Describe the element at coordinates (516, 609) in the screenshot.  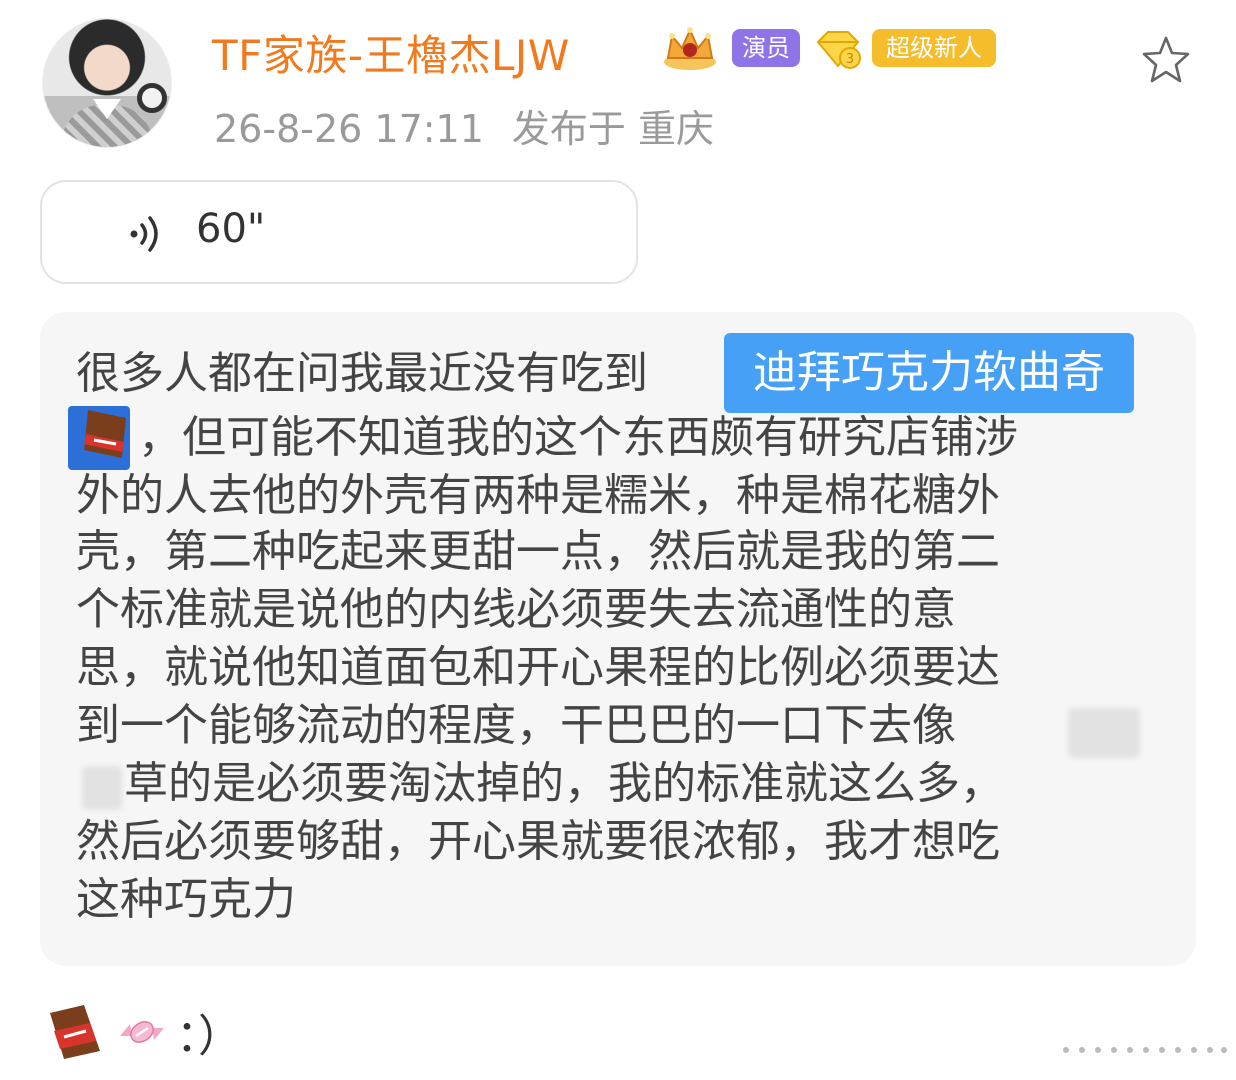
I see `transcript-line: 个标准就是说他的内线必须要失去流通性的意` at that location.